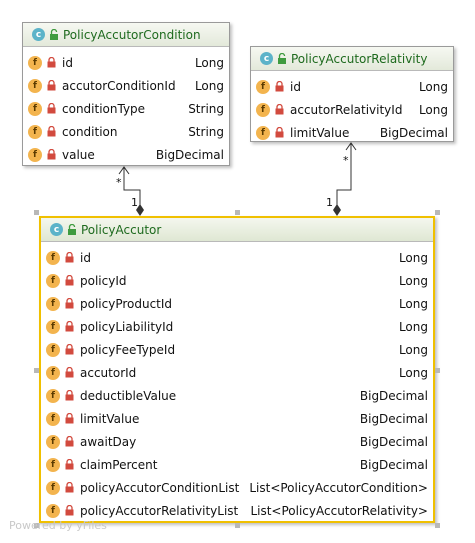 The image size is (475, 543). Describe the element at coordinates (127, 326) in the screenshot. I see `field-name: policyLiabilityId` at that location.